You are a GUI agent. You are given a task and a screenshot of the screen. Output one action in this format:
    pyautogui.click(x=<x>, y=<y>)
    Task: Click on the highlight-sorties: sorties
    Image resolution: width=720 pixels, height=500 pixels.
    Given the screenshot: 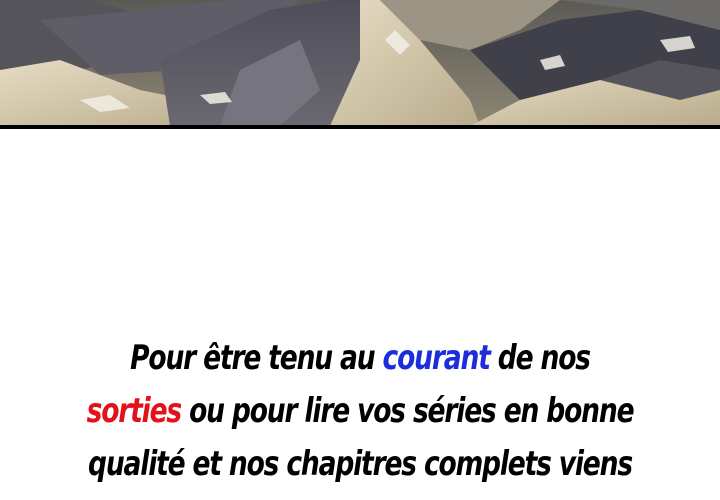 What is the action you would take?
    pyautogui.click(x=134, y=411)
    